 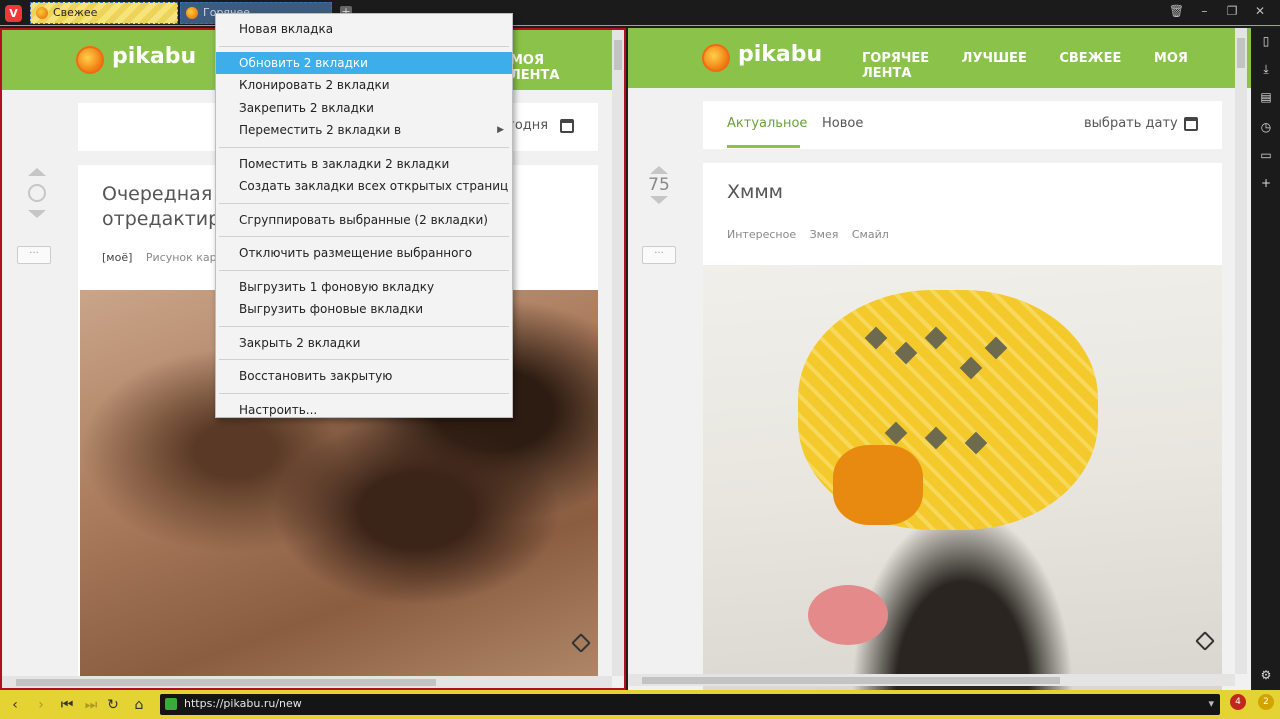 I want to click on restore-button: ❐, so click(x=1232, y=11).